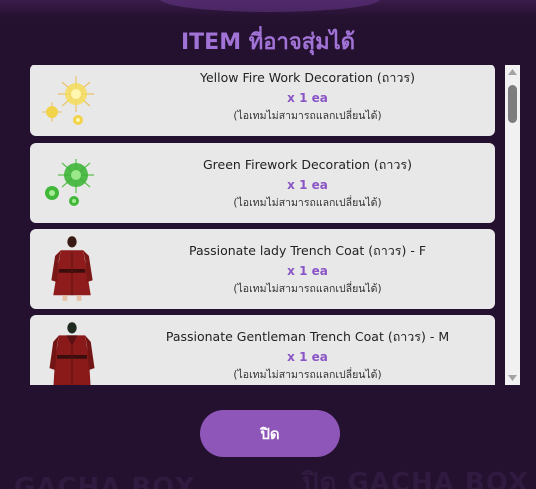 The height and width of the screenshot is (489, 536). What do you see at coordinates (268, 475) in the screenshot?
I see `background-bottom: GACHA BOX ปิด GACHA BOX` at bounding box center [268, 475].